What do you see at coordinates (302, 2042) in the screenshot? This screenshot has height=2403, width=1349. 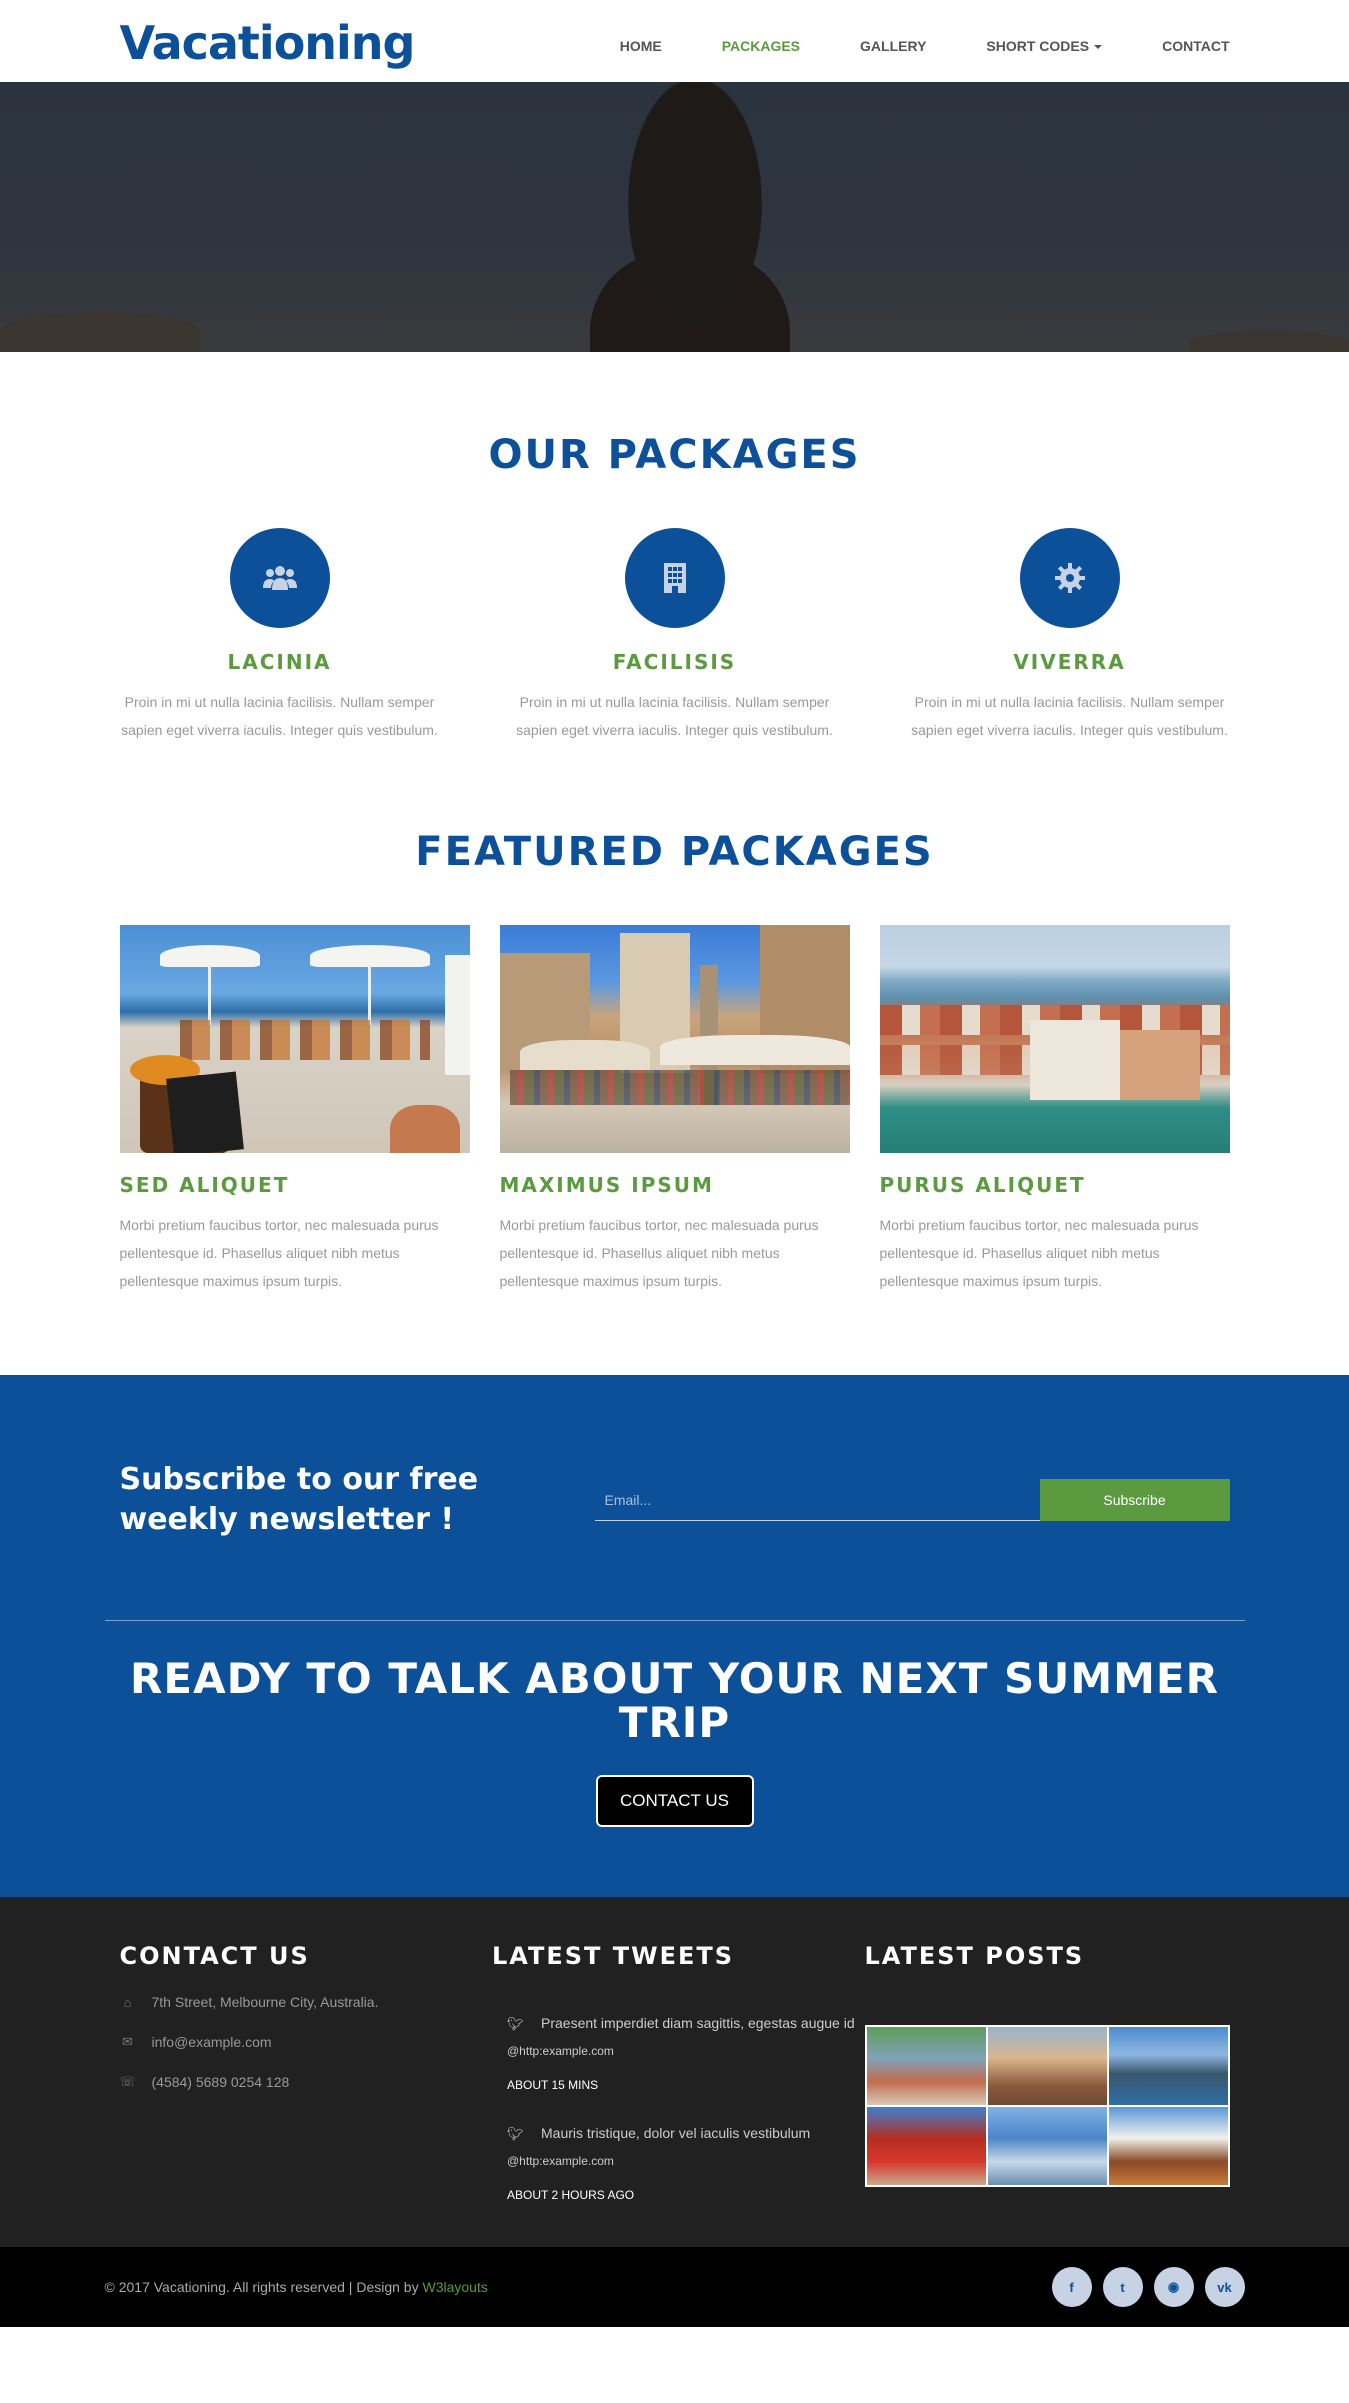 I see `contact-email: ✉ info@example.com` at bounding box center [302, 2042].